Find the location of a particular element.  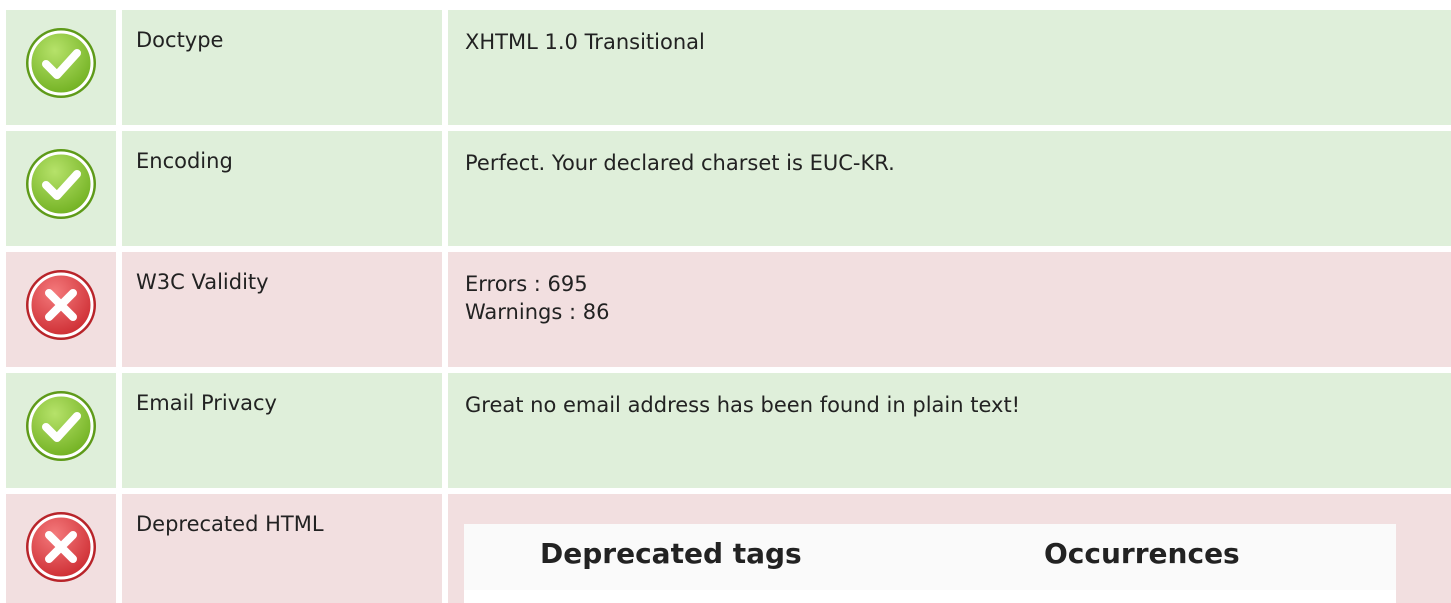

row-label: Encoding is located at coordinates (282, 188).